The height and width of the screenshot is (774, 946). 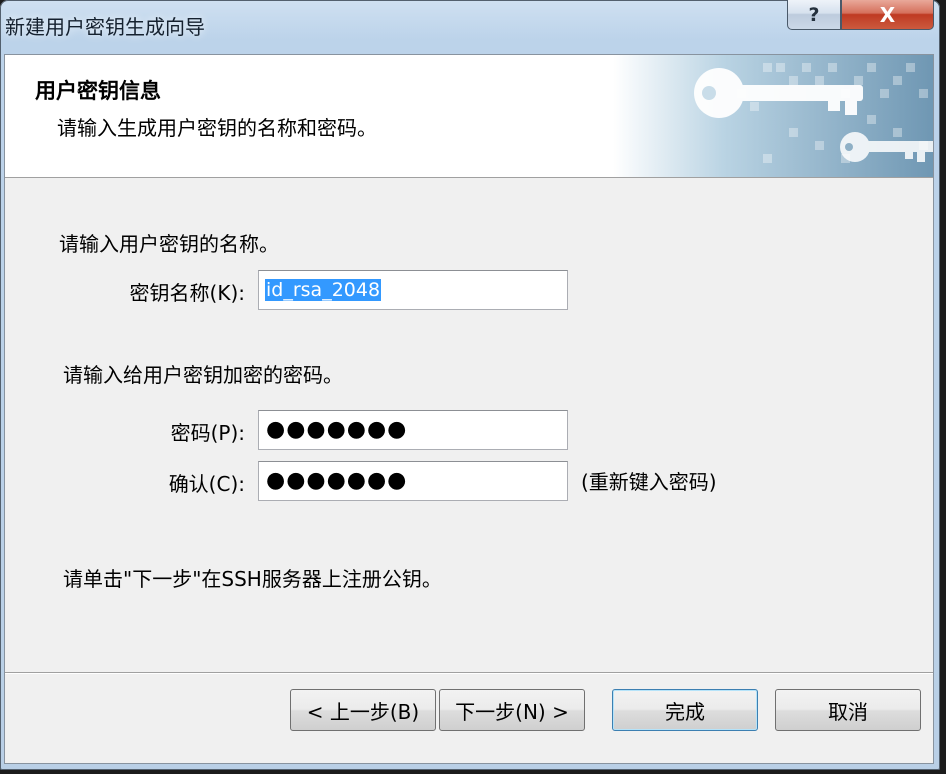 I want to click on key-name-prompt: 请输入用户密钥的名称。, so click(x=169, y=244).